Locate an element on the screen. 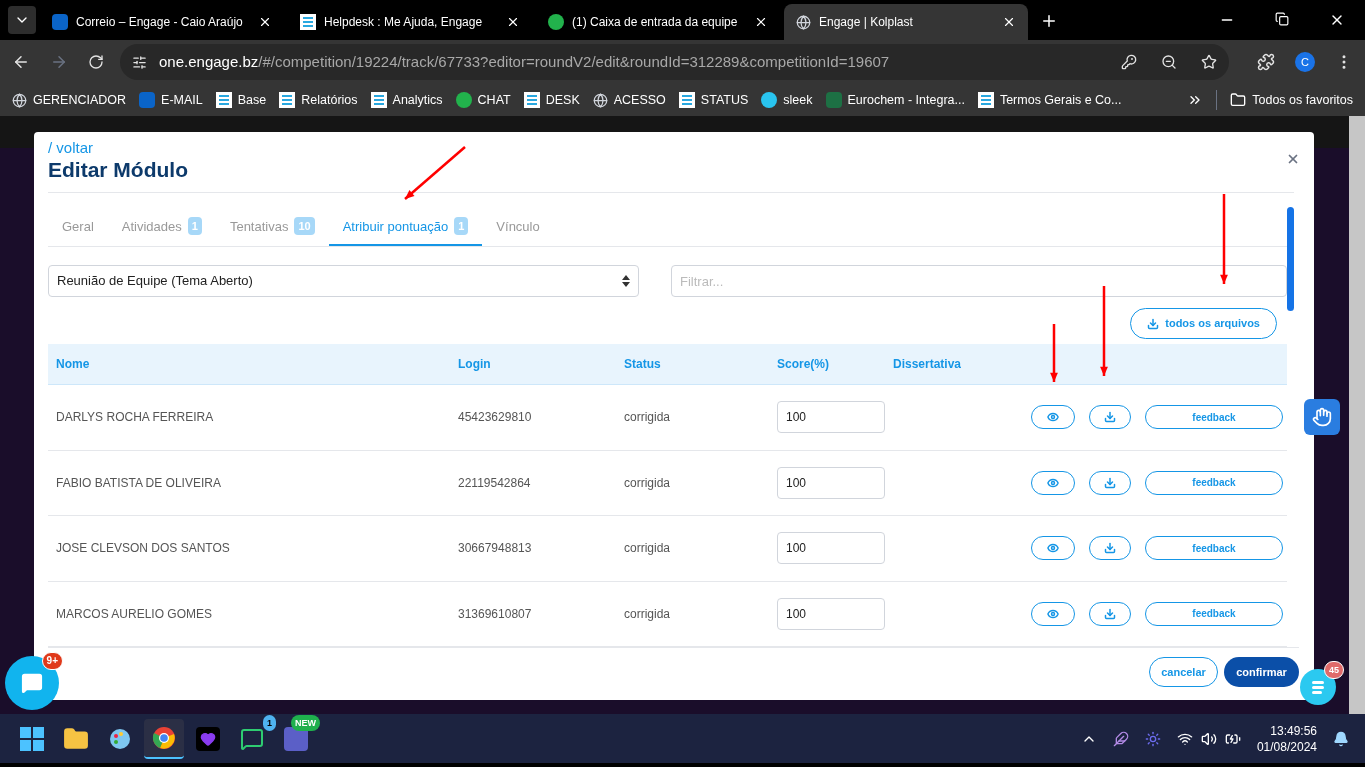  column-header: Nome is located at coordinates (73, 364).